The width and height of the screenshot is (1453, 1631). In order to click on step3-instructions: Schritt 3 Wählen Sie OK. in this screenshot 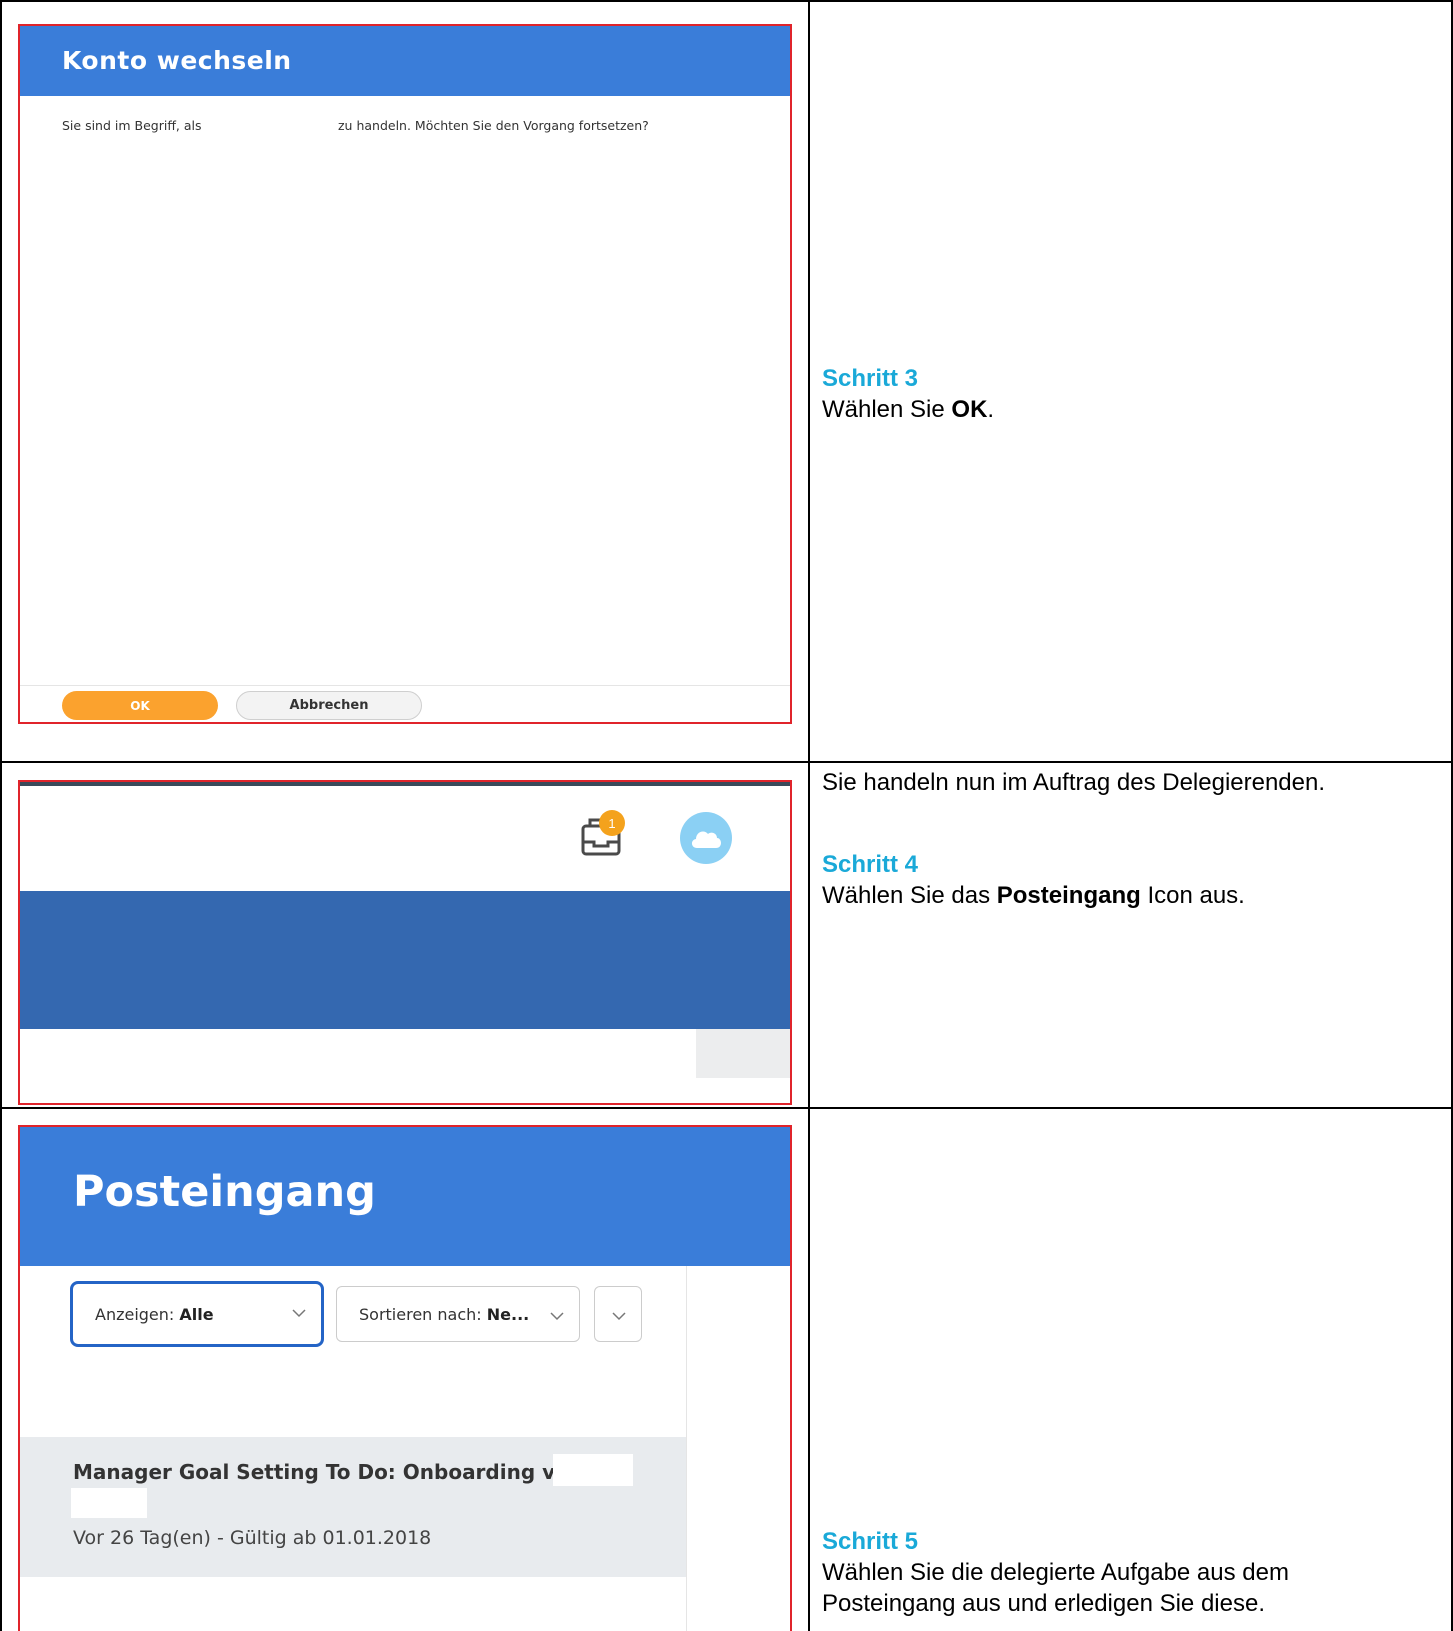, I will do `click(908, 394)`.